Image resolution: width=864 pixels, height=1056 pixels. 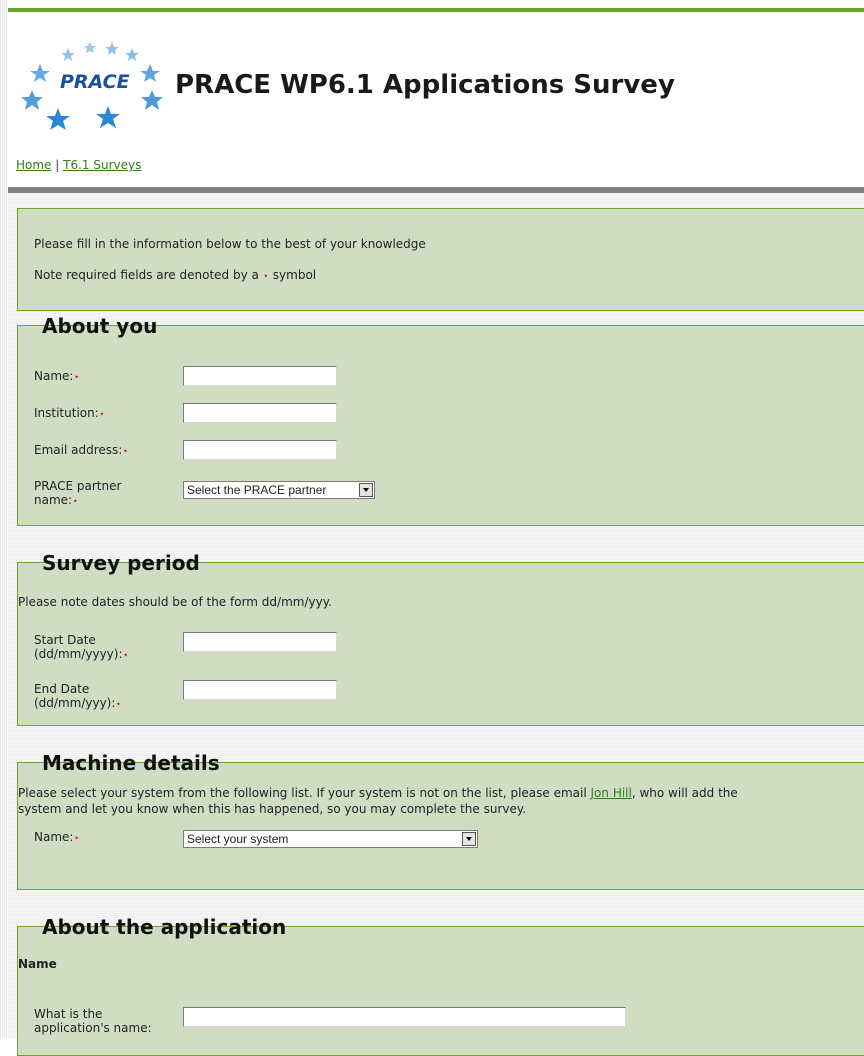 I want to click on prace-logo: PRACE, so click(x=92, y=86).